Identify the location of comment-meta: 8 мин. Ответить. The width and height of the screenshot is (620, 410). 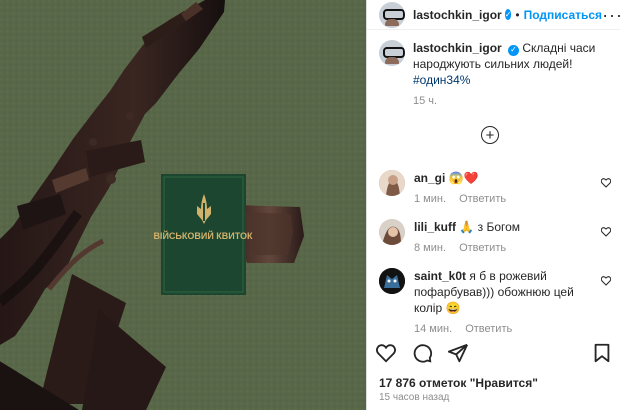
(509, 248).